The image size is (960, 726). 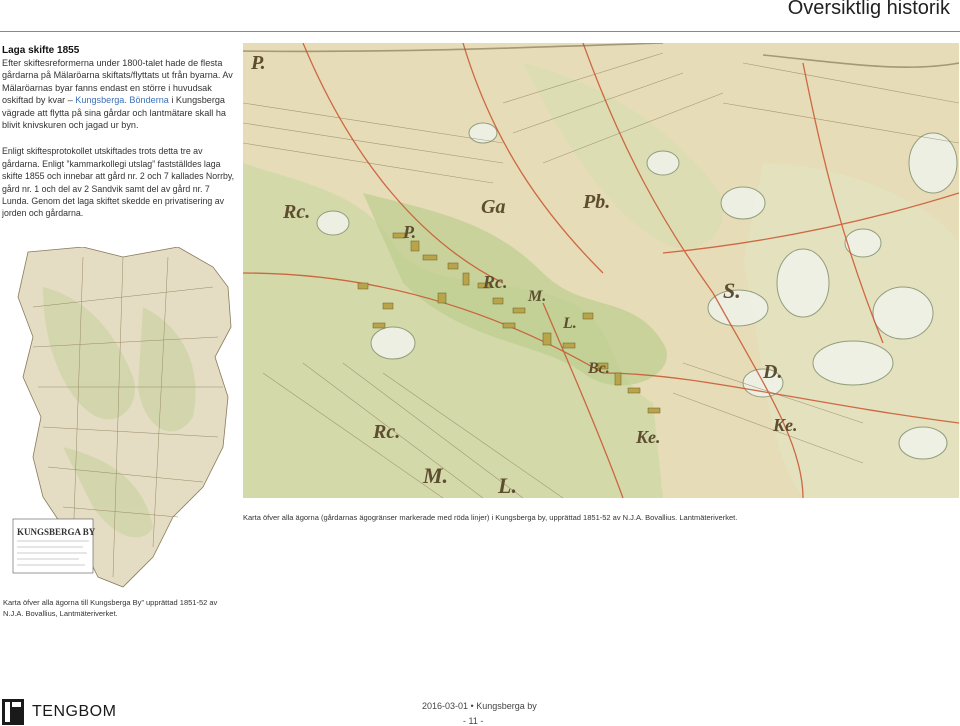 I want to click on page-title: Översiktlig historik, so click(x=868, y=9).